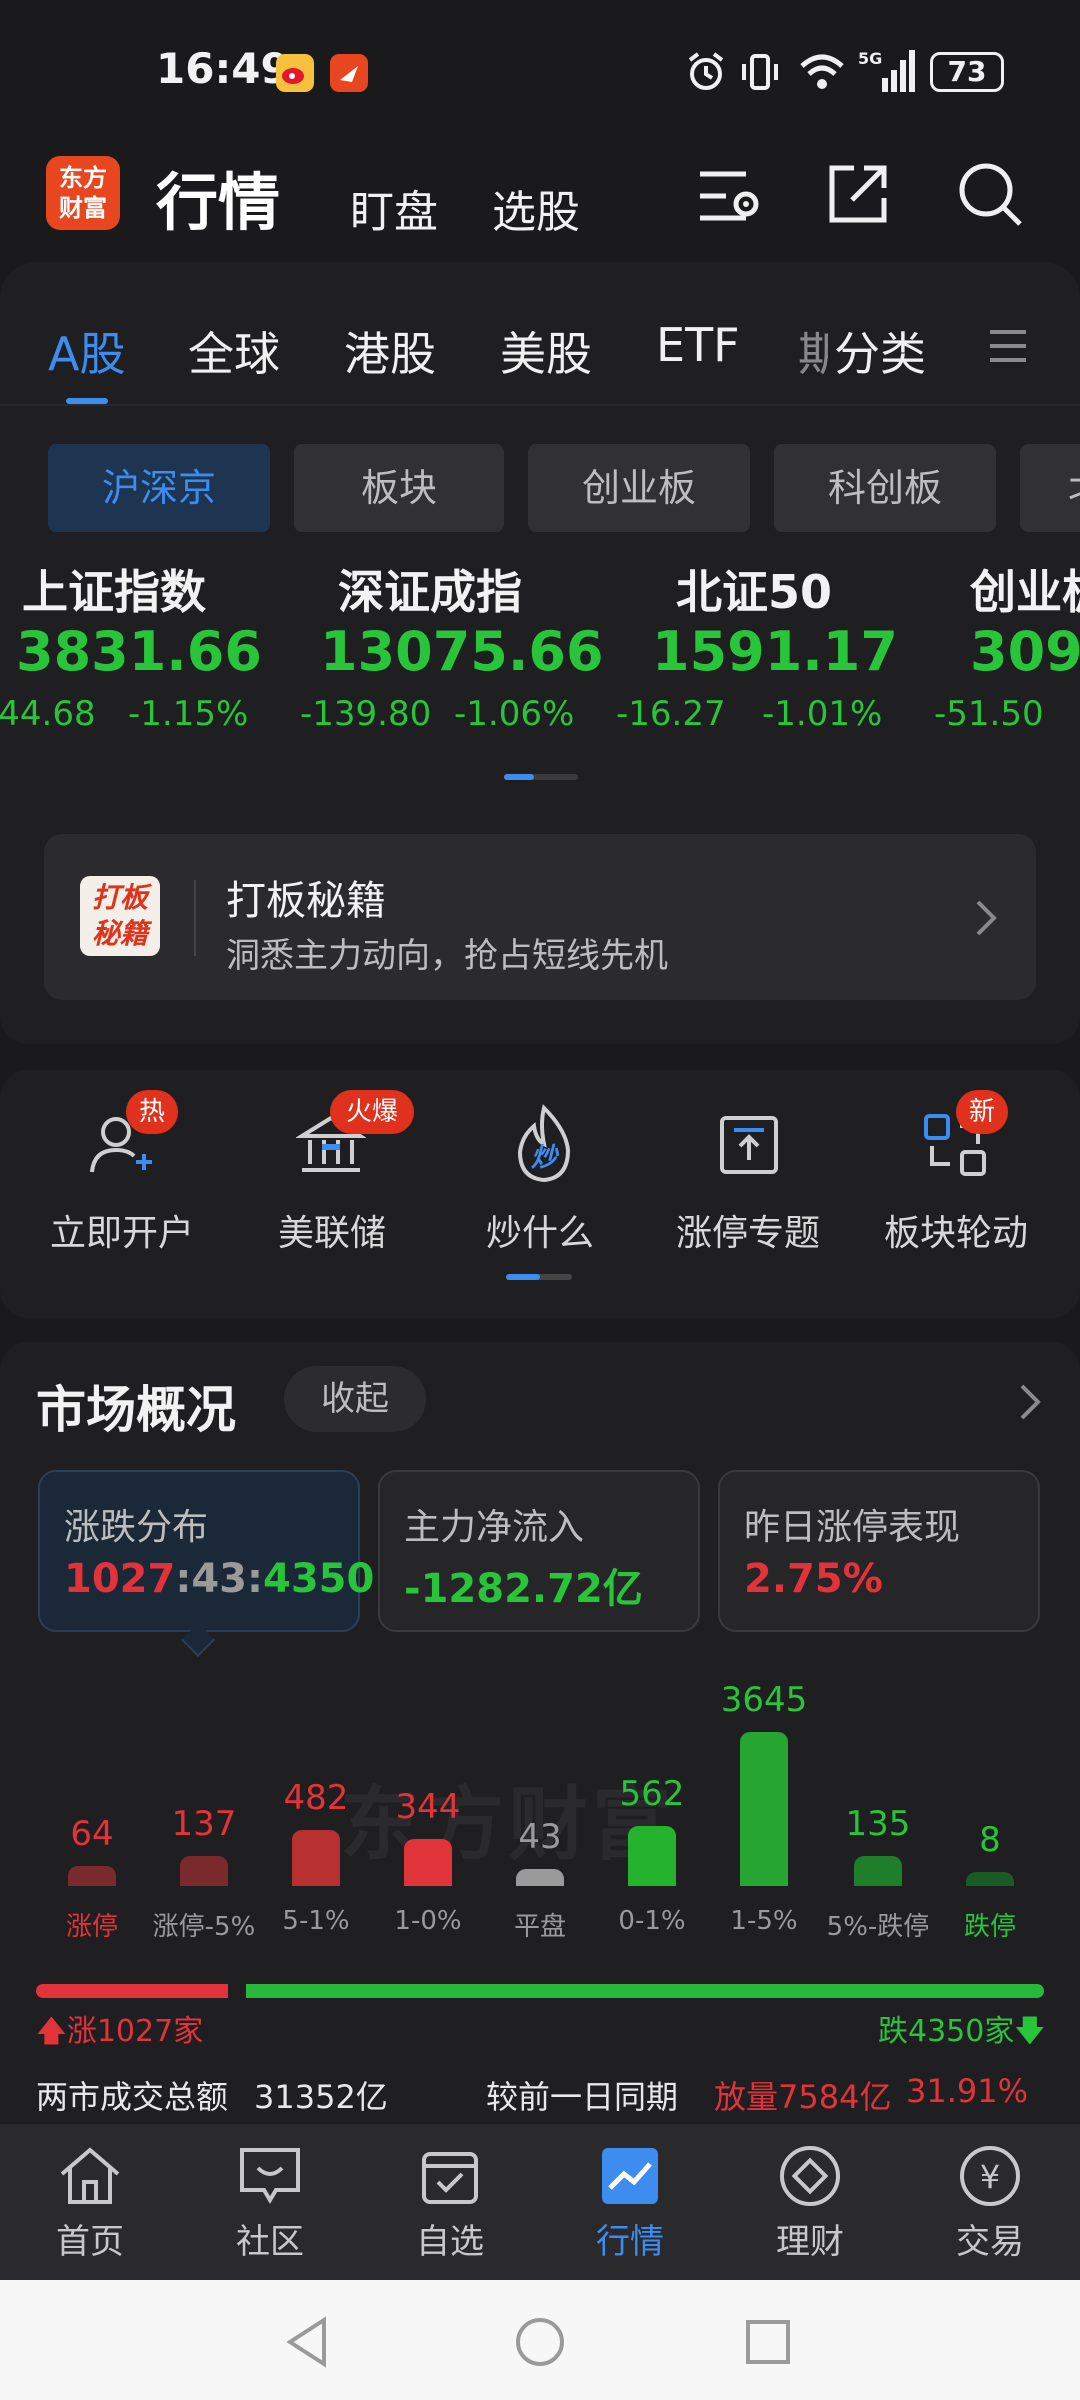 The width and height of the screenshot is (1080, 2400). What do you see at coordinates (270, 2176) in the screenshot?
I see `community-icon` at bounding box center [270, 2176].